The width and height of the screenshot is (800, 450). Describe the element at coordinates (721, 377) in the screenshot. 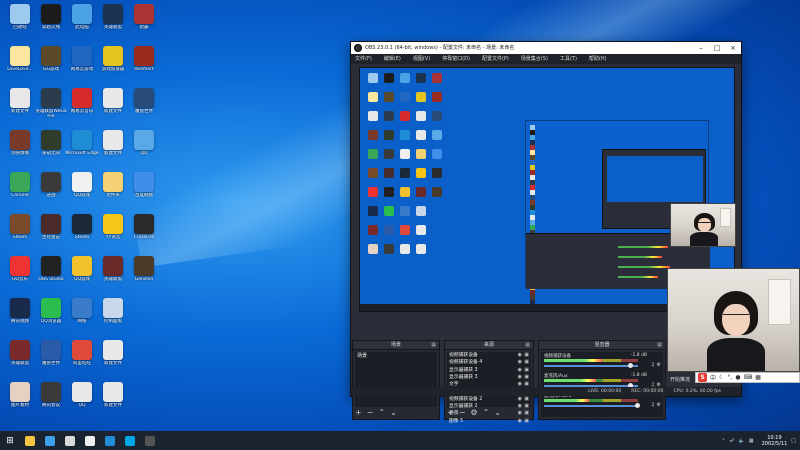

I see `moon-icon: ☾` at that location.